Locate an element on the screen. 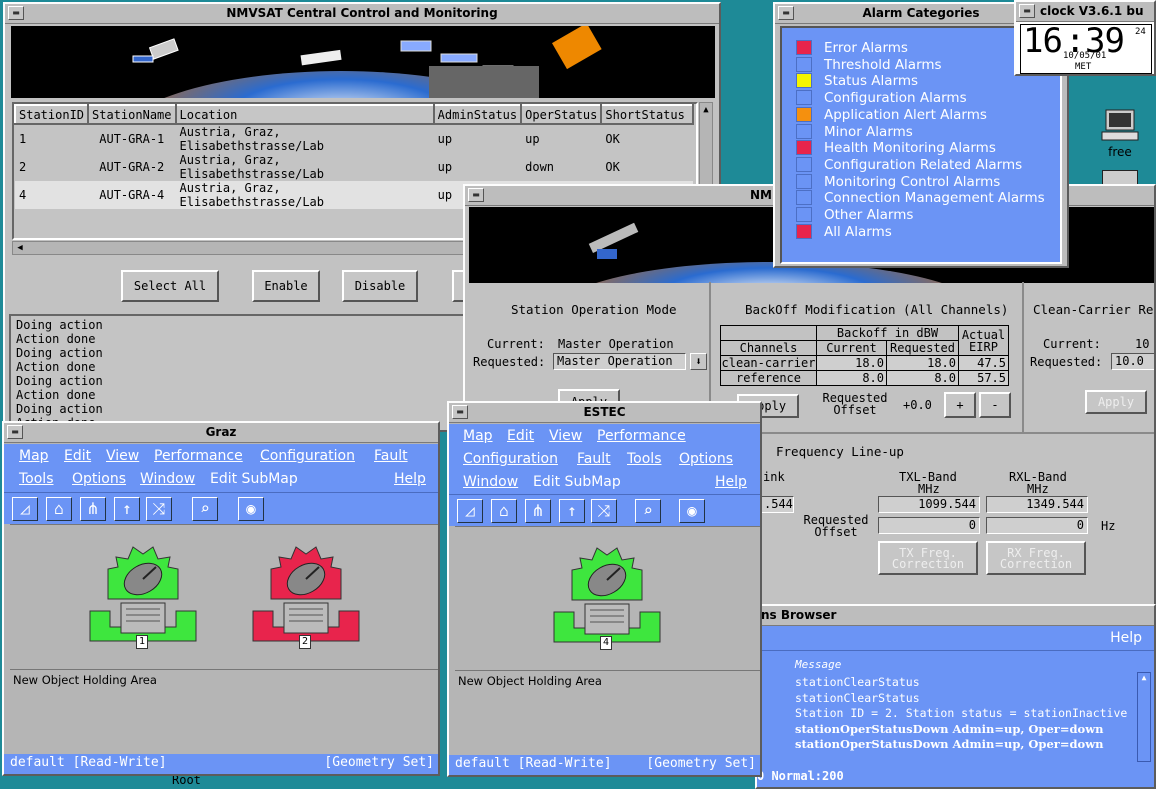 This screenshot has width=1156, height=789. graz-map-canvas is located at coordinates (224, 597).